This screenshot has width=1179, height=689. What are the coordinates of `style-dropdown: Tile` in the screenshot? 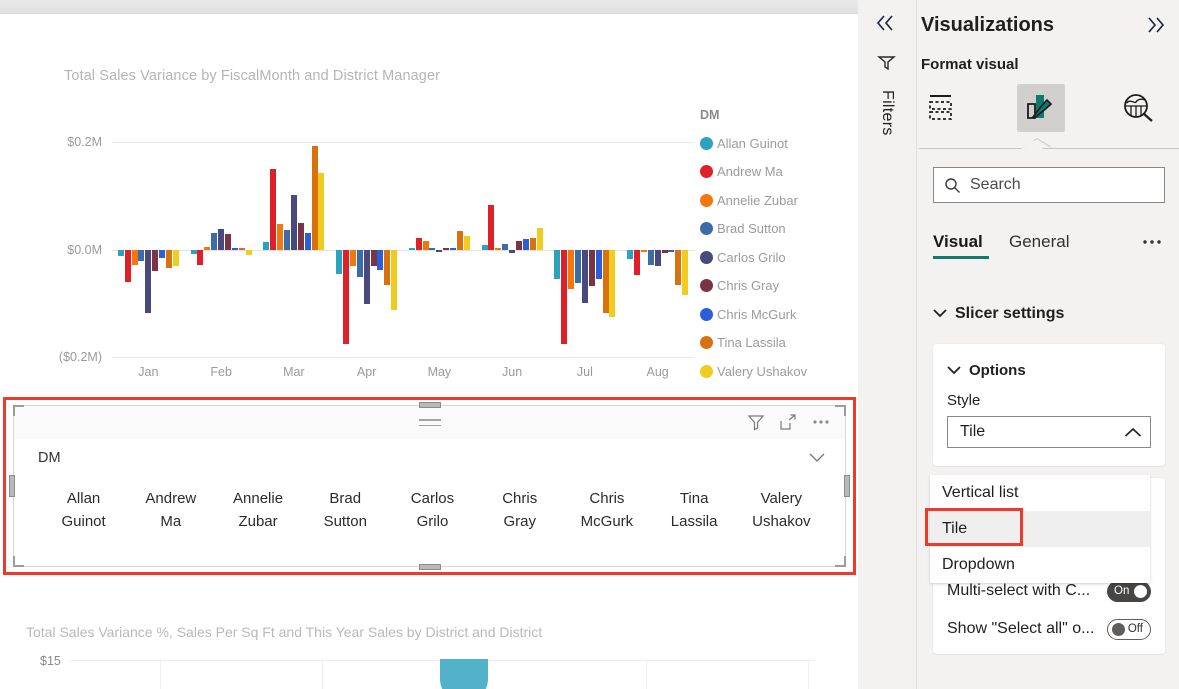 It's located at (1049, 432).